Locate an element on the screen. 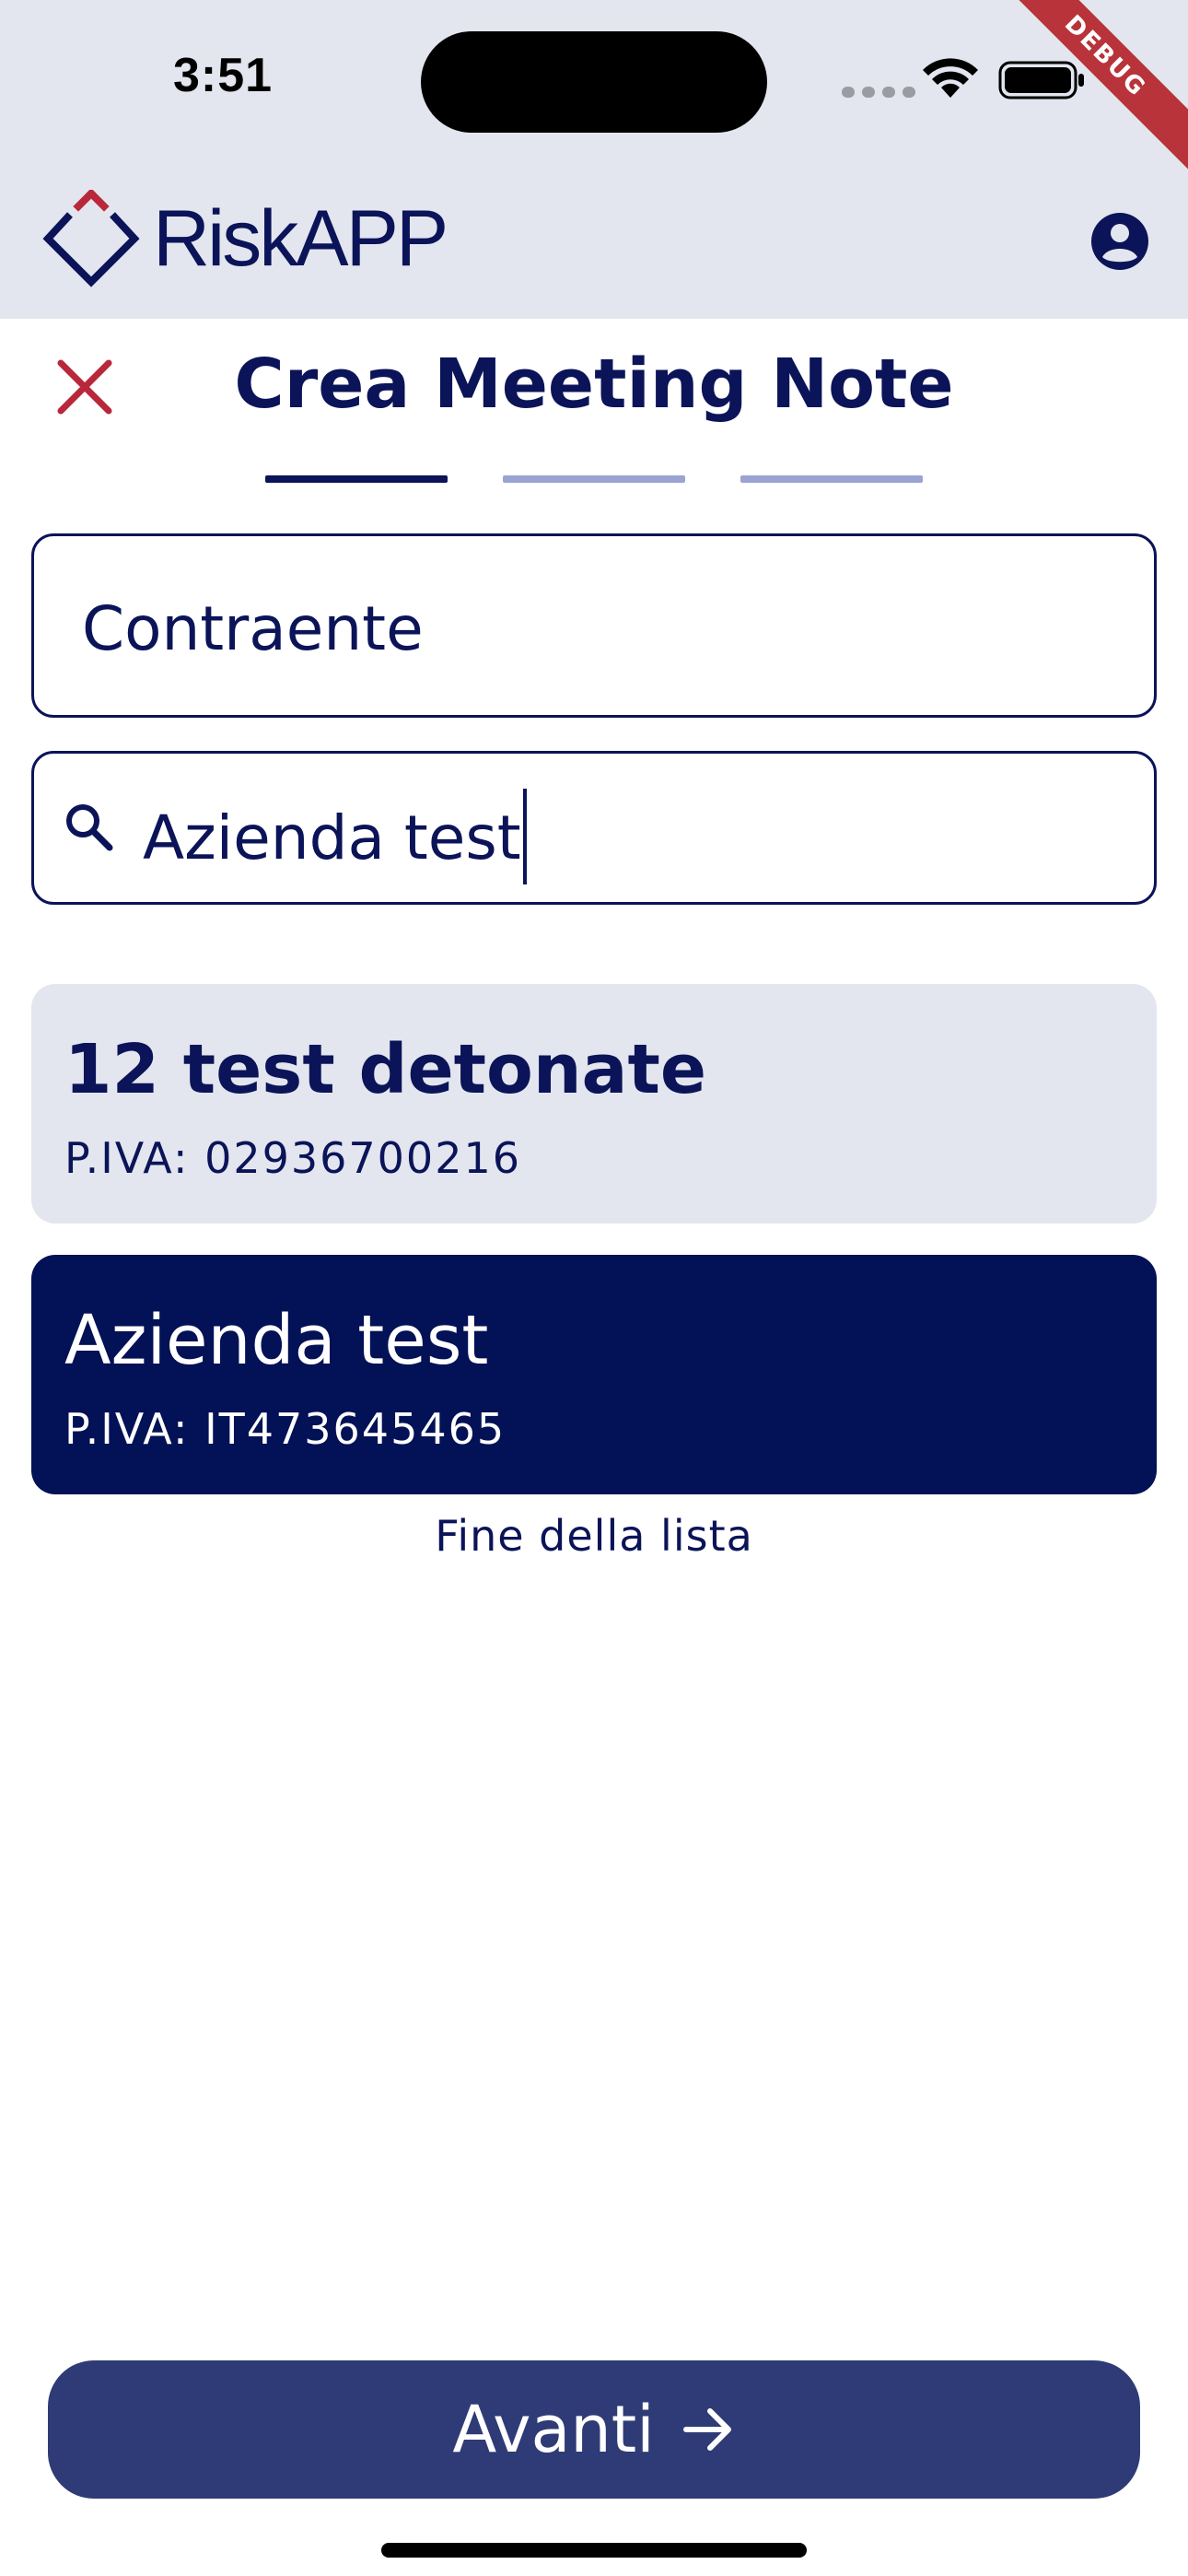  result-name: Azienda test is located at coordinates (276, 1340).